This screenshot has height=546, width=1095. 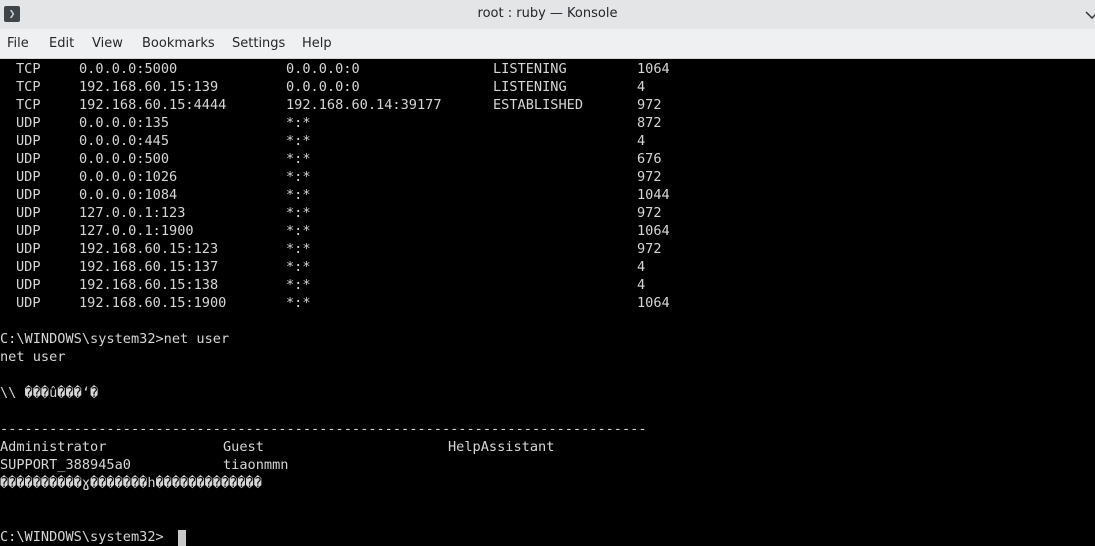 What do you see at coordinates (128, 177) in the screenshot?
I see `local-address-cell: 0.0.0.0:1026` at bounding box center [128, 177].